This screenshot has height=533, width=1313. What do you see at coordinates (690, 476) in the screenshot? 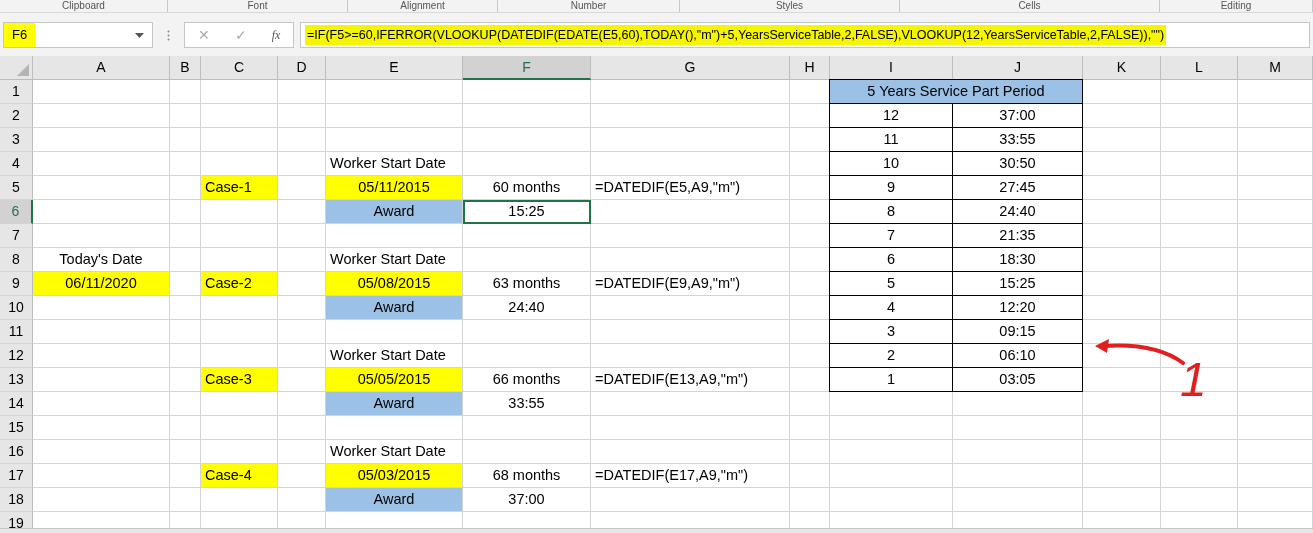
I see `table-cell: =DATEDIF(E17,A9,"m")` at bounding box center [690, 476].